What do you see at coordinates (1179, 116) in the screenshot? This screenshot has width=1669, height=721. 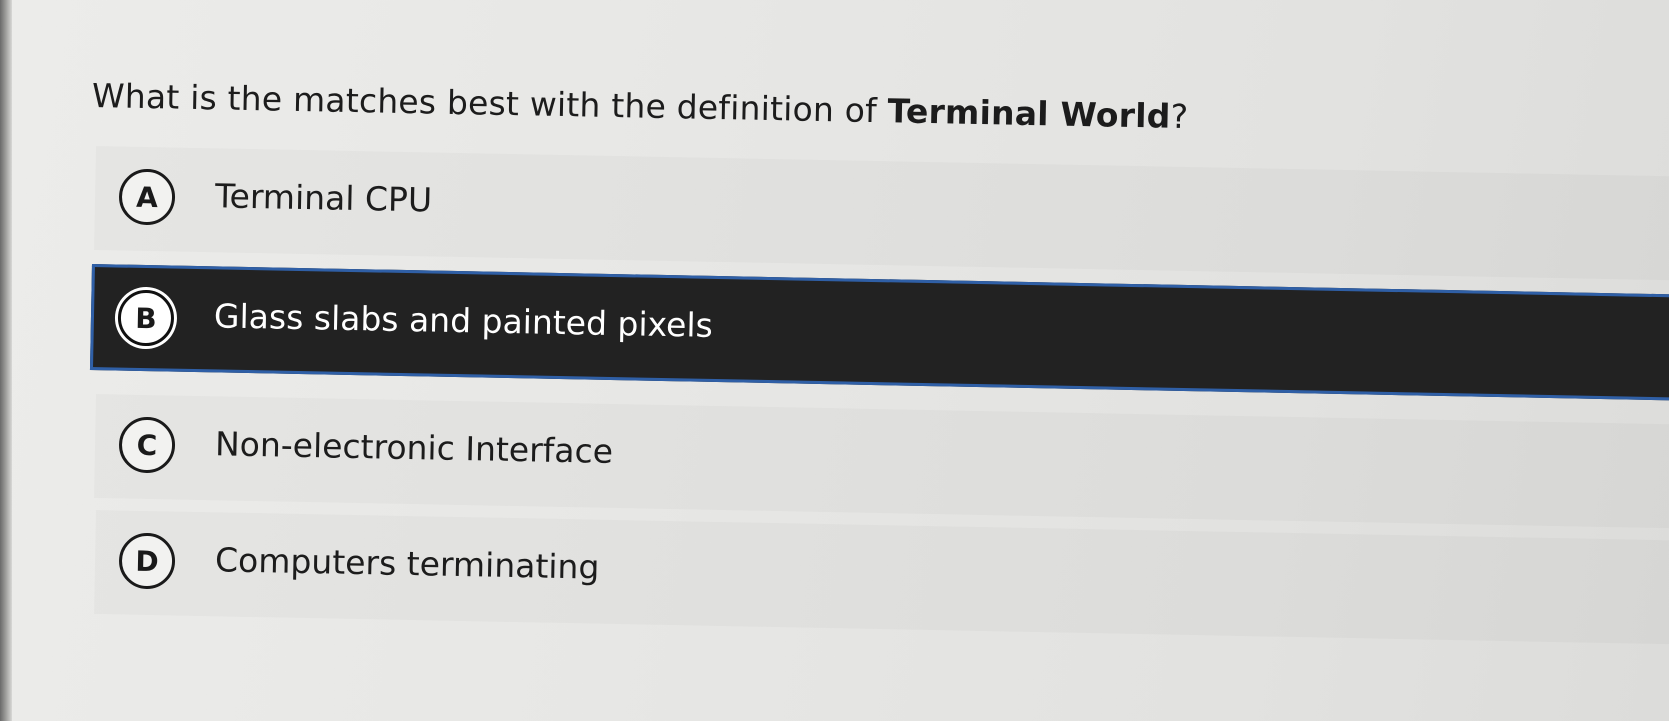 I see `question-suffix: ?` at bounding box center [1179, 116].